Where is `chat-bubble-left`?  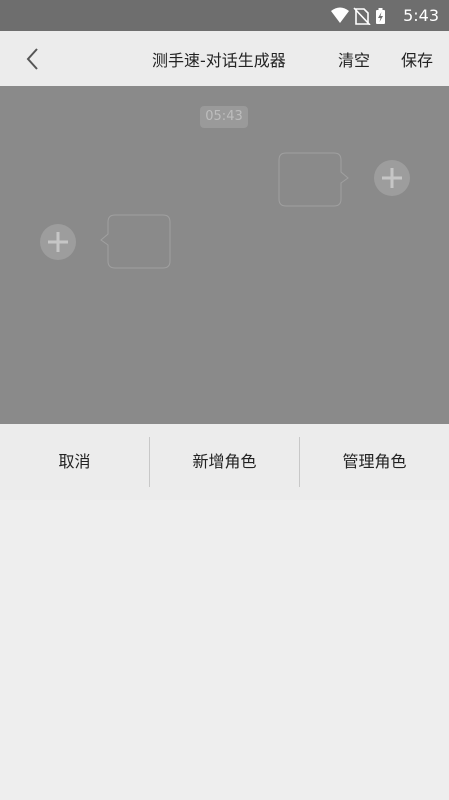 chat-bubble-left is located at coordinates (134, 242).